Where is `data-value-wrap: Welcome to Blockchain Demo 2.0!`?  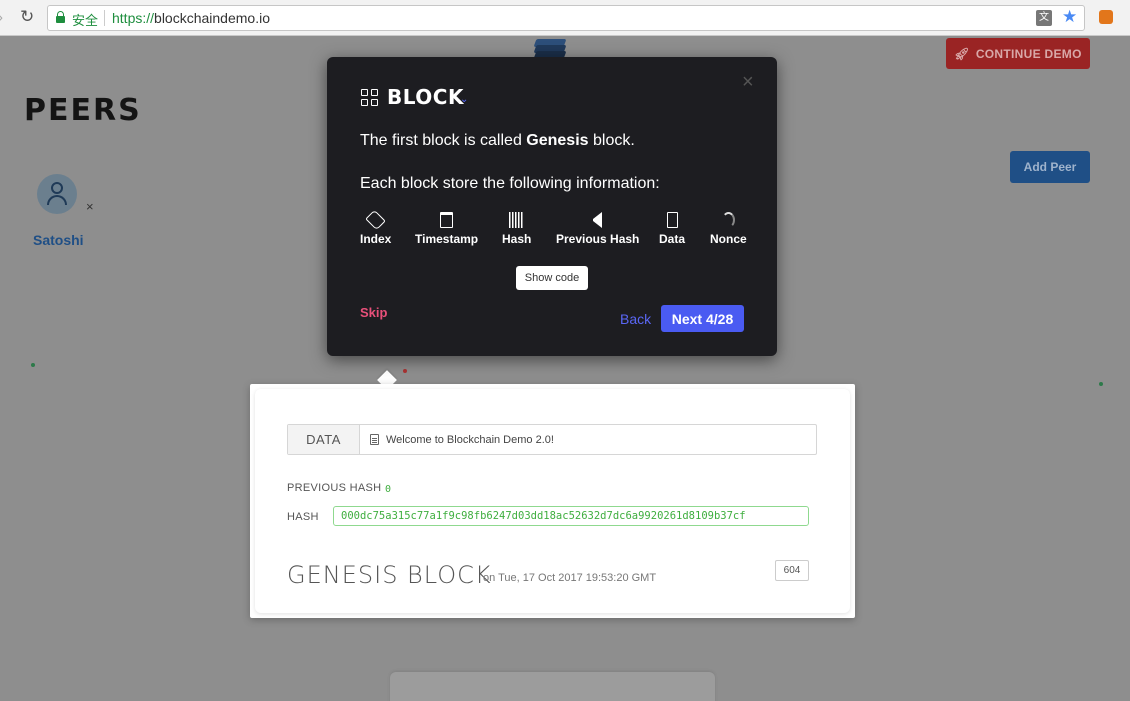 data-value-wrap: Welcome to Blockchain Demo 2.0! is located at coordinates (588, 439).